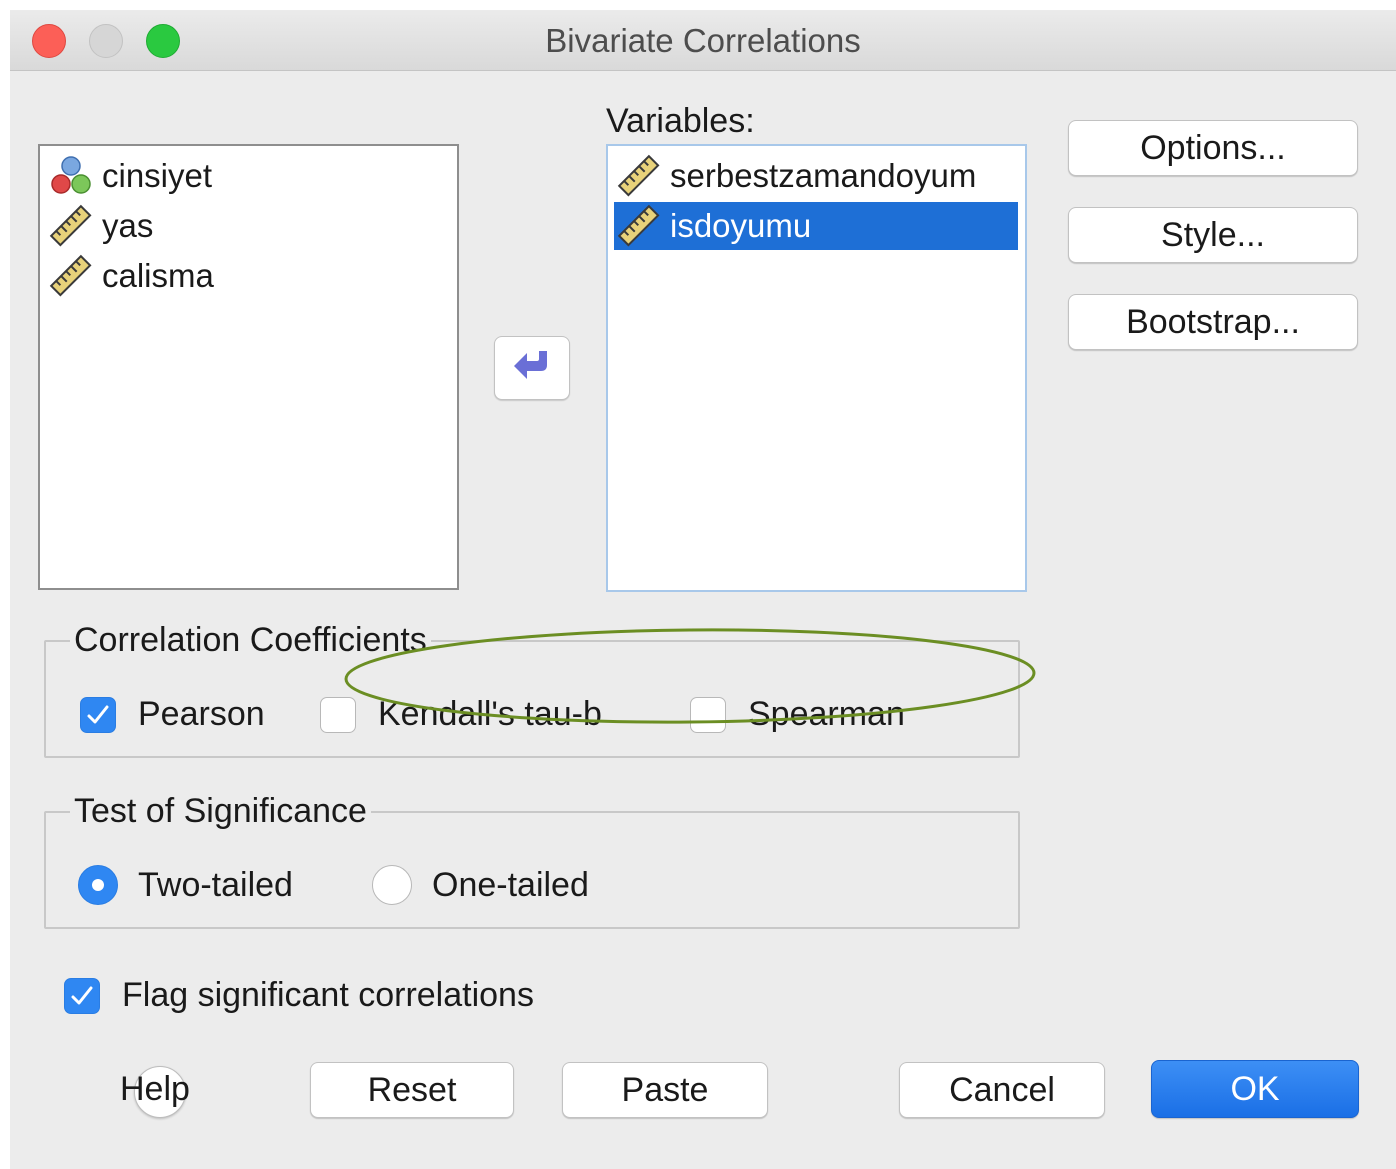  I want to click on title-bar: Bivariate Correlations, so click(703, 40).